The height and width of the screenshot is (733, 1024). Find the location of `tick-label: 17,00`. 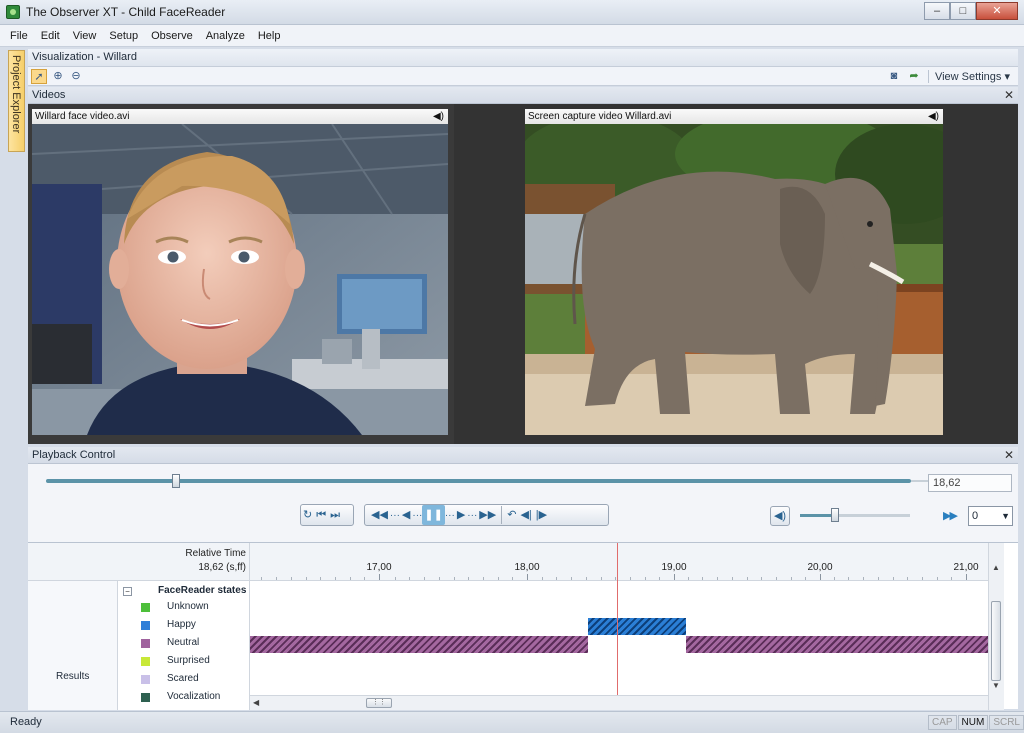

tick-label: 17,00 is located at coordinates (379, 567).